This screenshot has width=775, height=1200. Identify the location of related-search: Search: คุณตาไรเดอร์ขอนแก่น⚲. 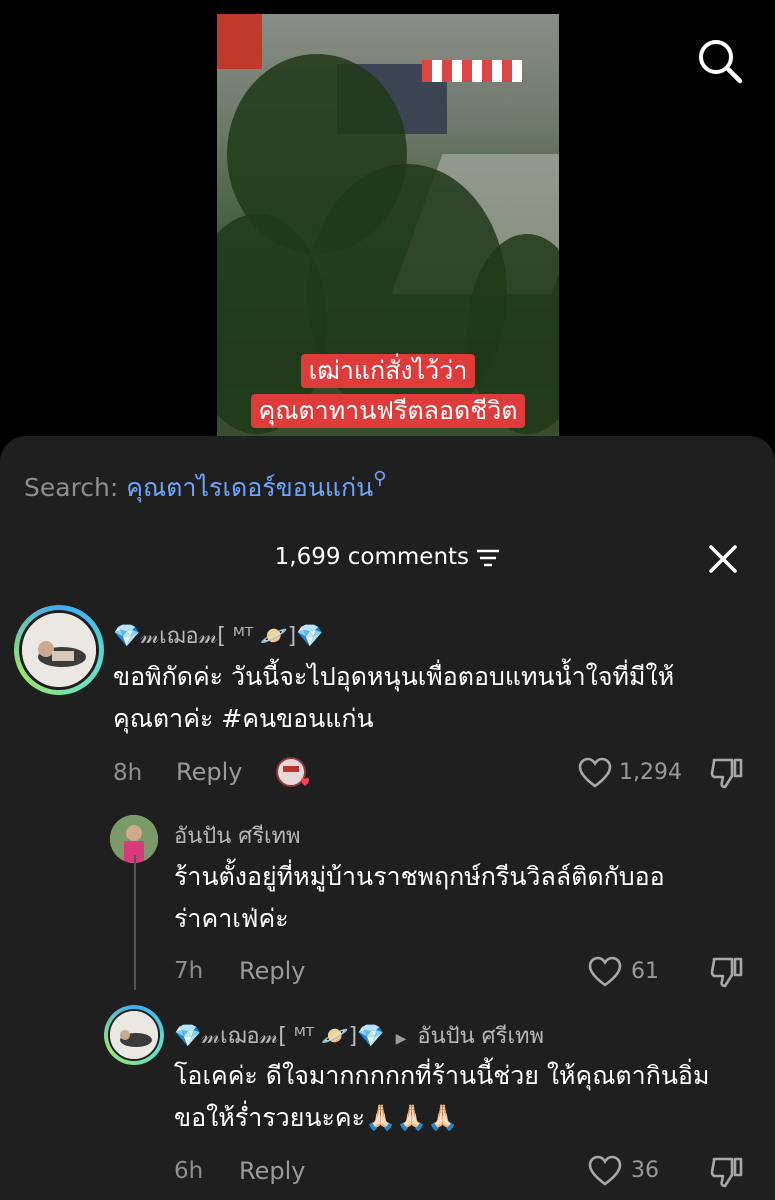
(205, 488).